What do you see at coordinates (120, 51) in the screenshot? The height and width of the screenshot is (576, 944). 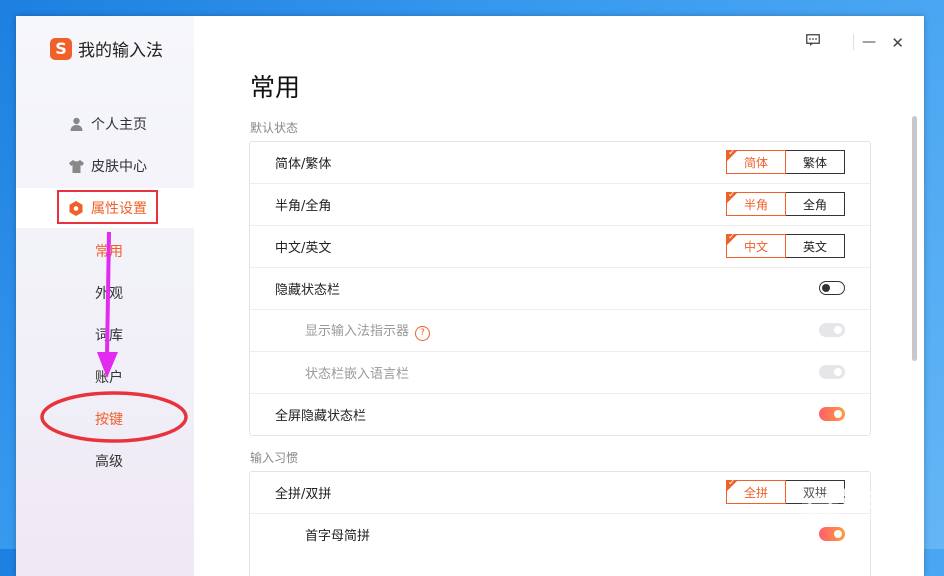 I see `app-title: 我的输入法` at bounding box center [120, 51].